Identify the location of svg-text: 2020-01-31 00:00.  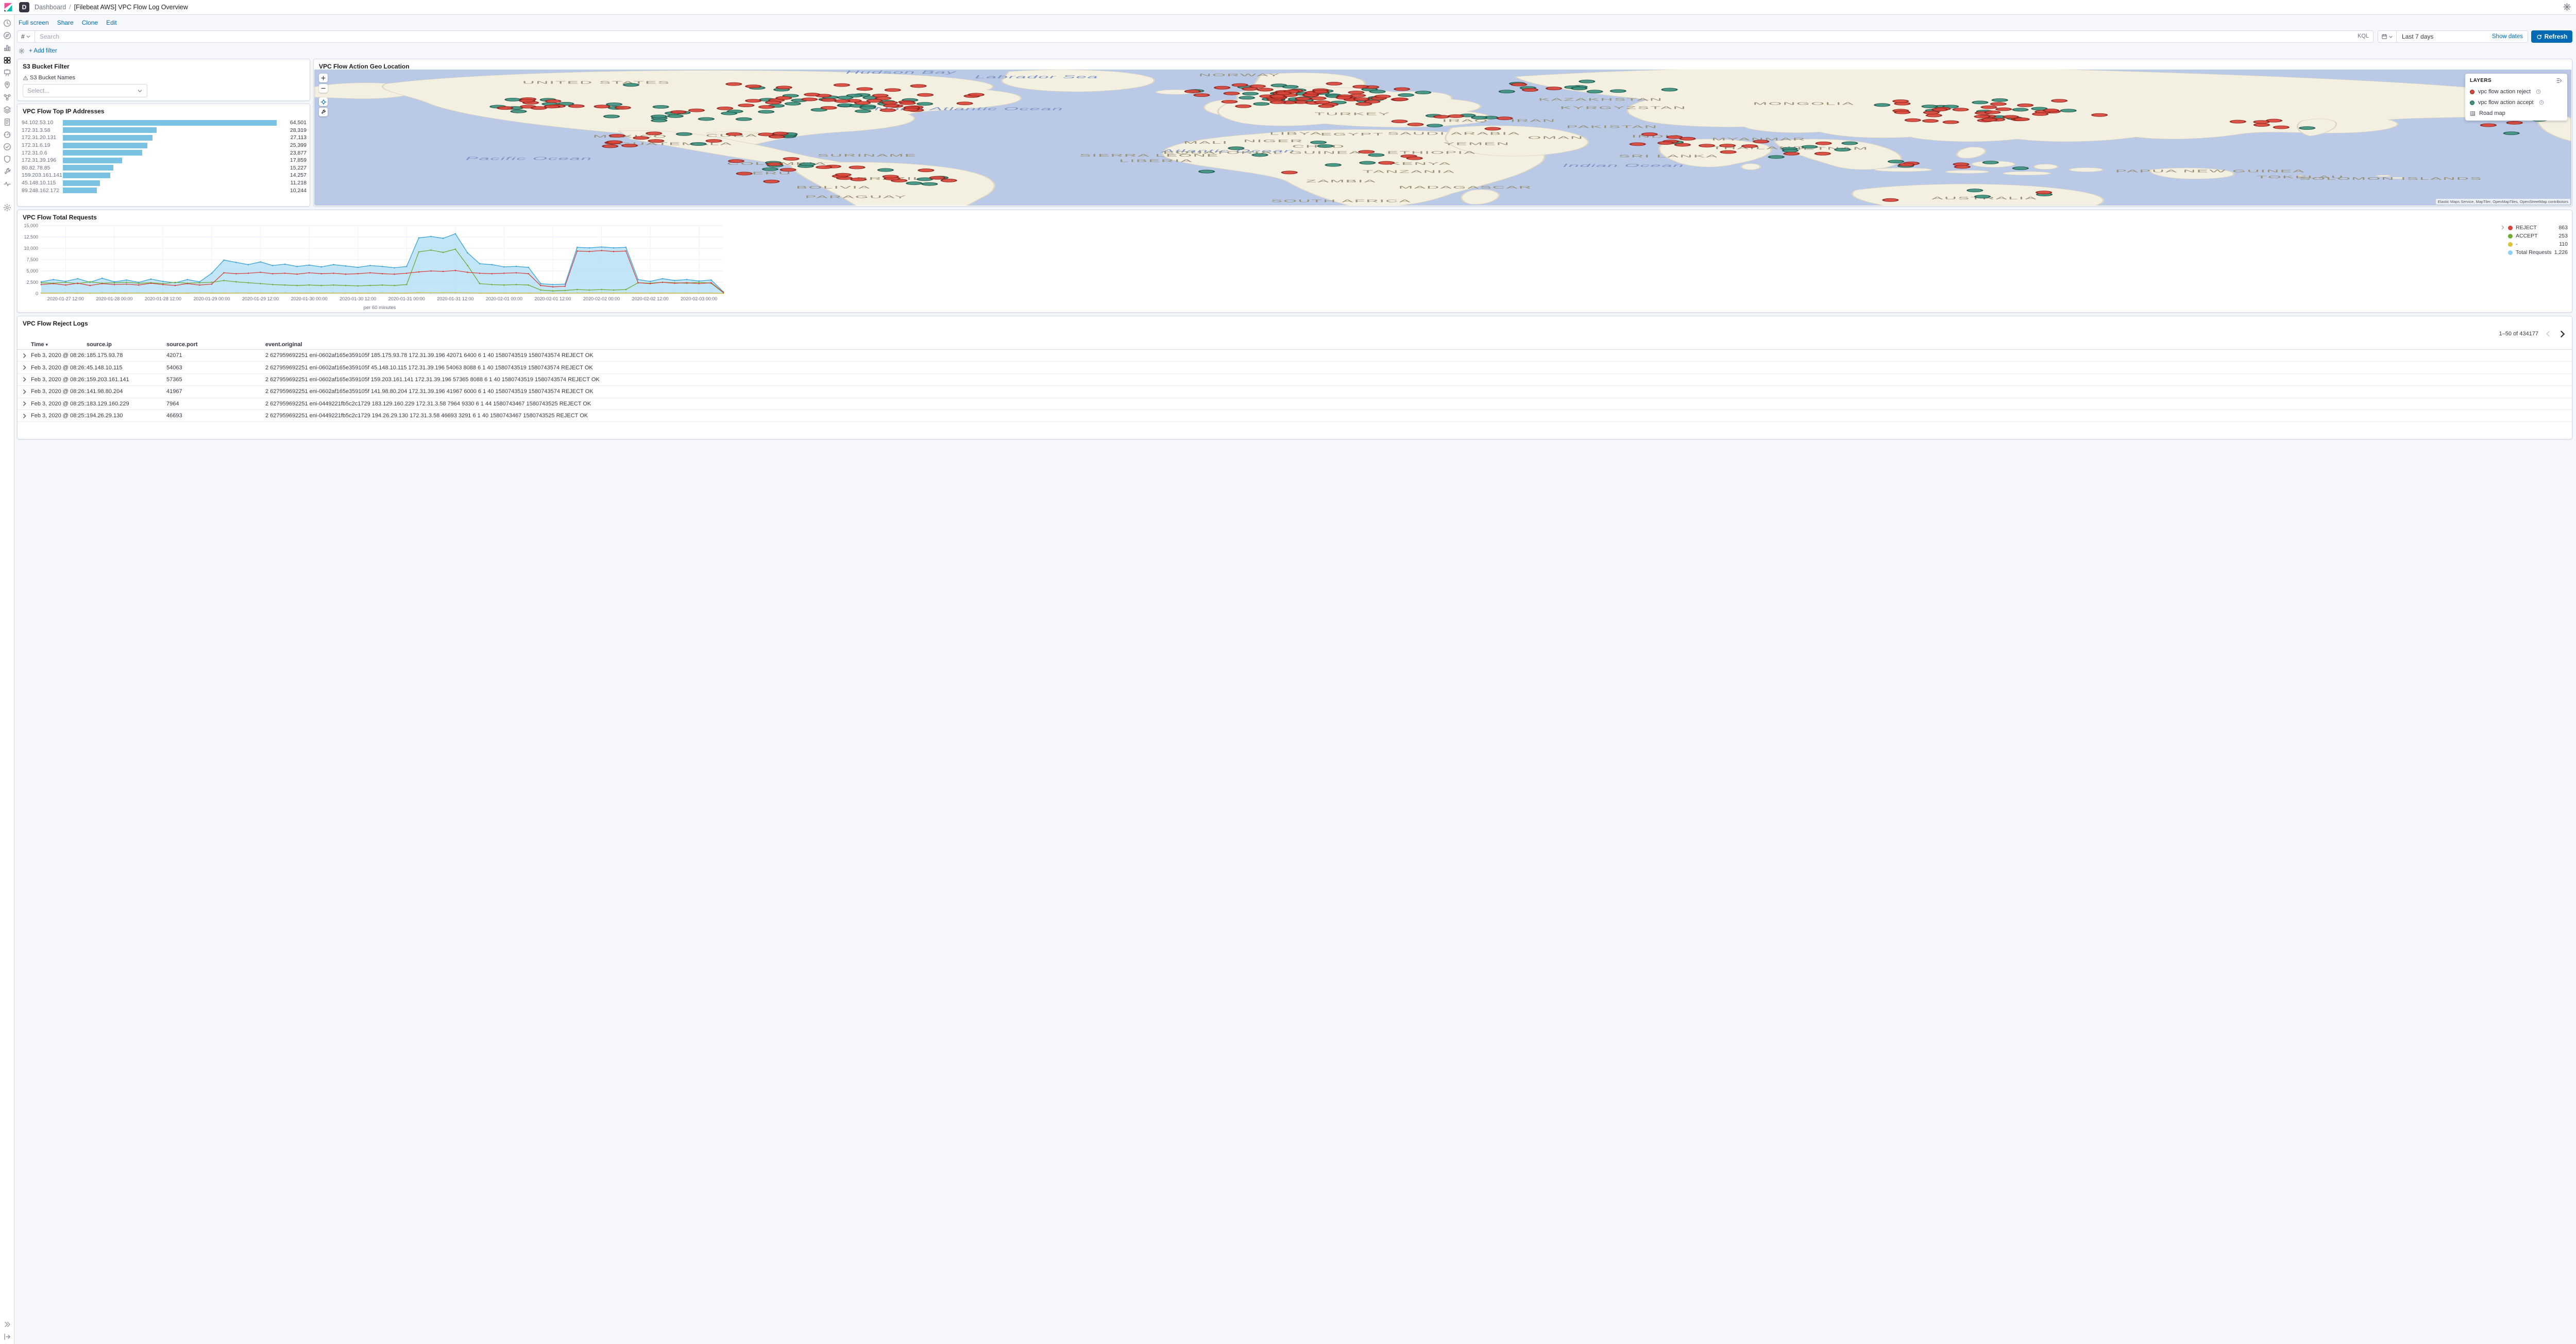
(407, 298).